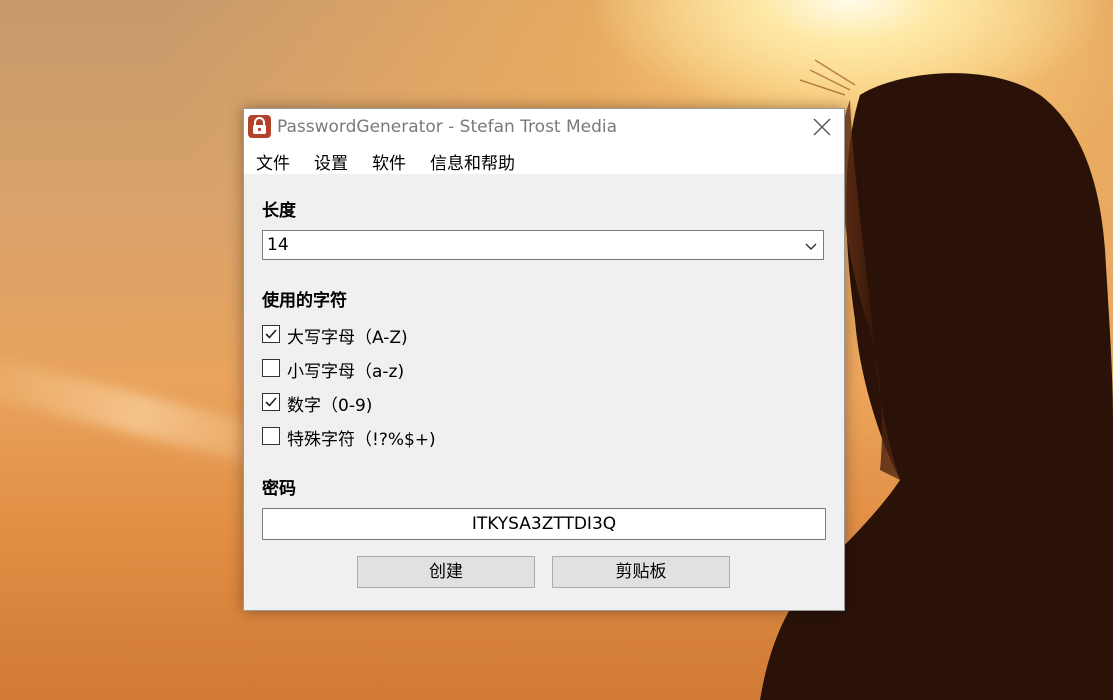 This screenshot has height=700, width=1113. What do you see at coordinates (271, 436) in the screenshot?
I see `special-checkbox` at bounding box center [271, 436].